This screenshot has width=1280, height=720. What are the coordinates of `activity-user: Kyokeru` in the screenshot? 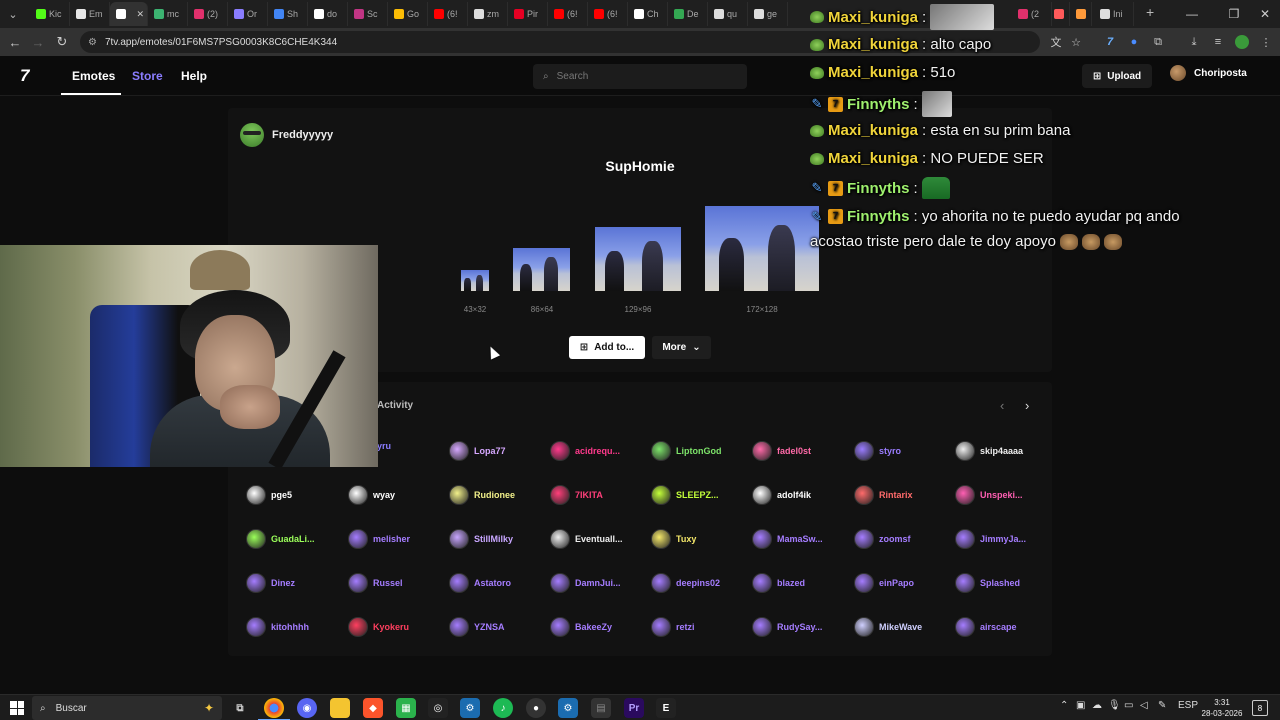 It's located at (378, 627).